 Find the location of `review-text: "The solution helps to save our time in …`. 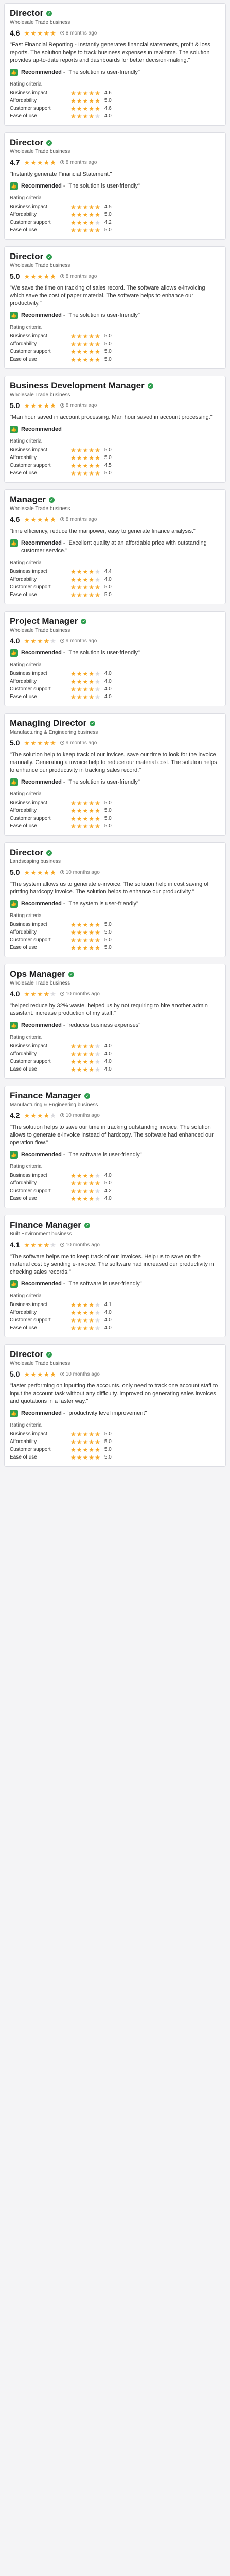

review-text: "The solution helps to save our time in … is located at coordinates (112, 1135).